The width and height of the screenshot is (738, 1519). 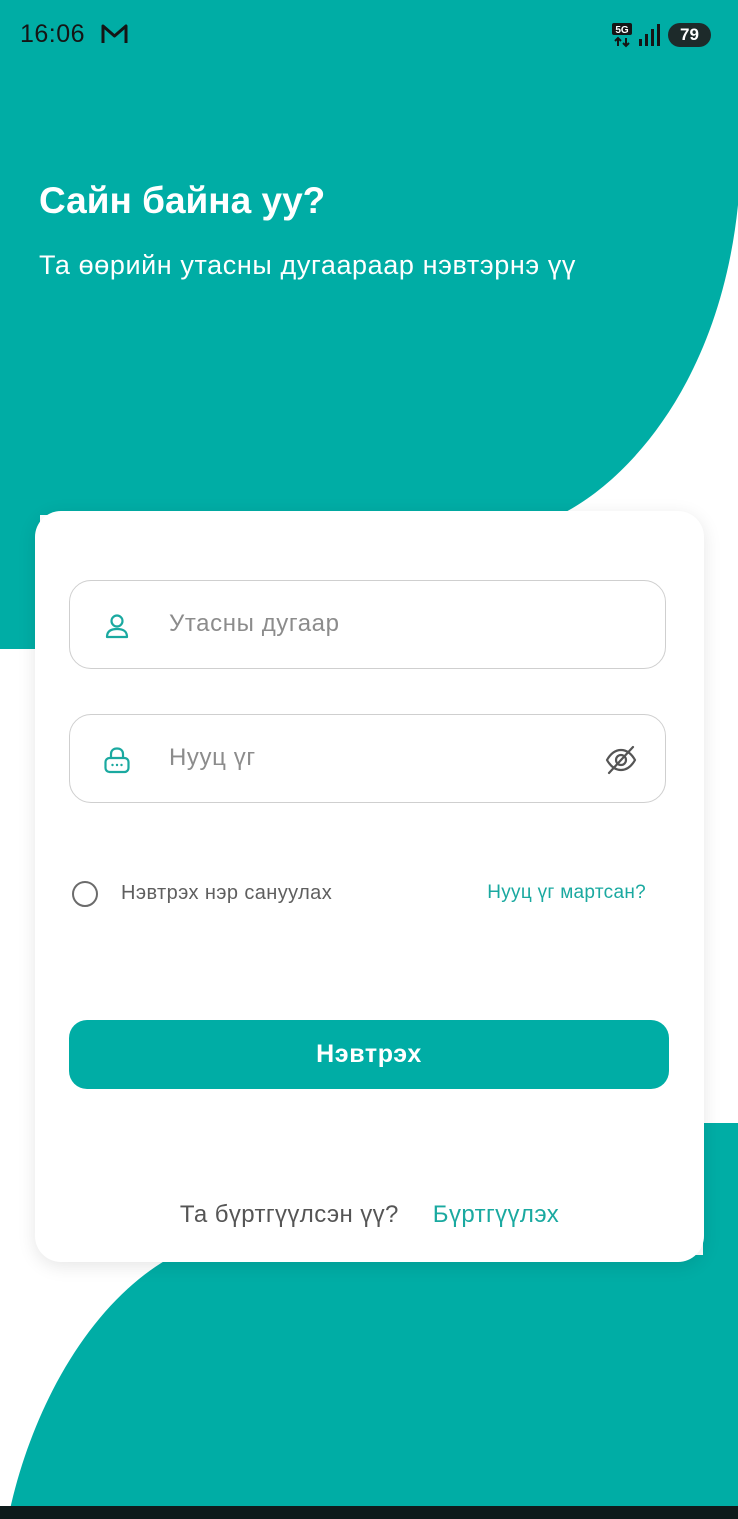 What do you see at coordinates (566, 893) in the screenshot?
I see `forgot-password-link: Нууц үг мартсан?` at bounding box center [566, 893].